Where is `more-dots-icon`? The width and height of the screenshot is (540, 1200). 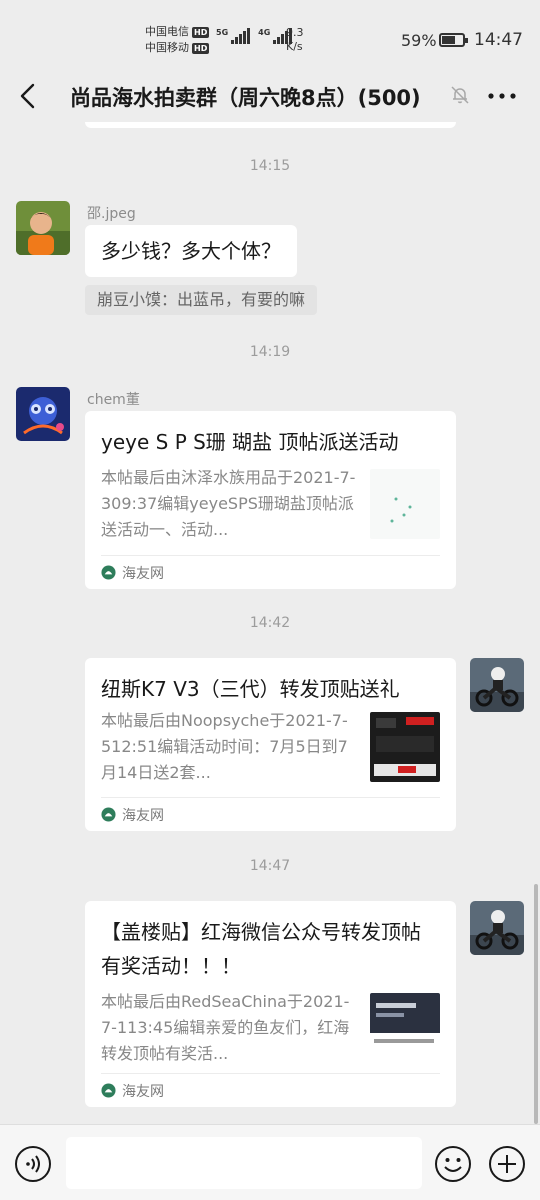 more-dots-icon is located at coordinates (502, 96).